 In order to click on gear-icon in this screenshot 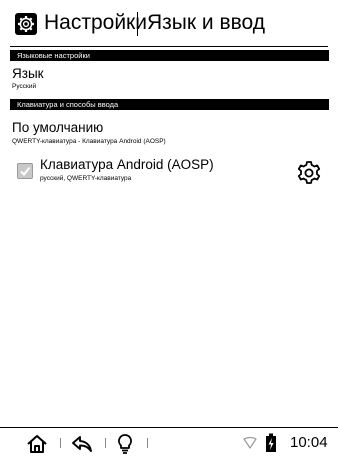, I will do `click(26, 24)`.